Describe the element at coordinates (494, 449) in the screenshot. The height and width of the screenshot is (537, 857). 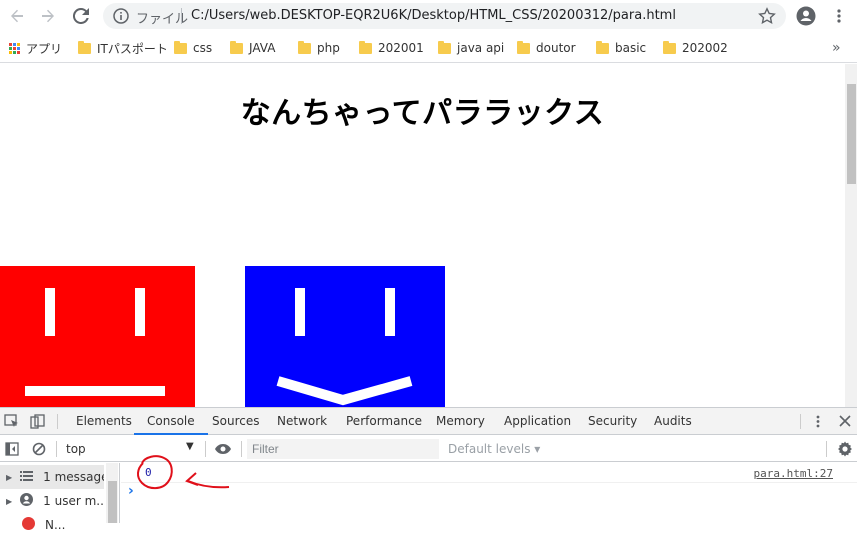
I see `log-levels-dropdown: Default levels ▾` at that location.